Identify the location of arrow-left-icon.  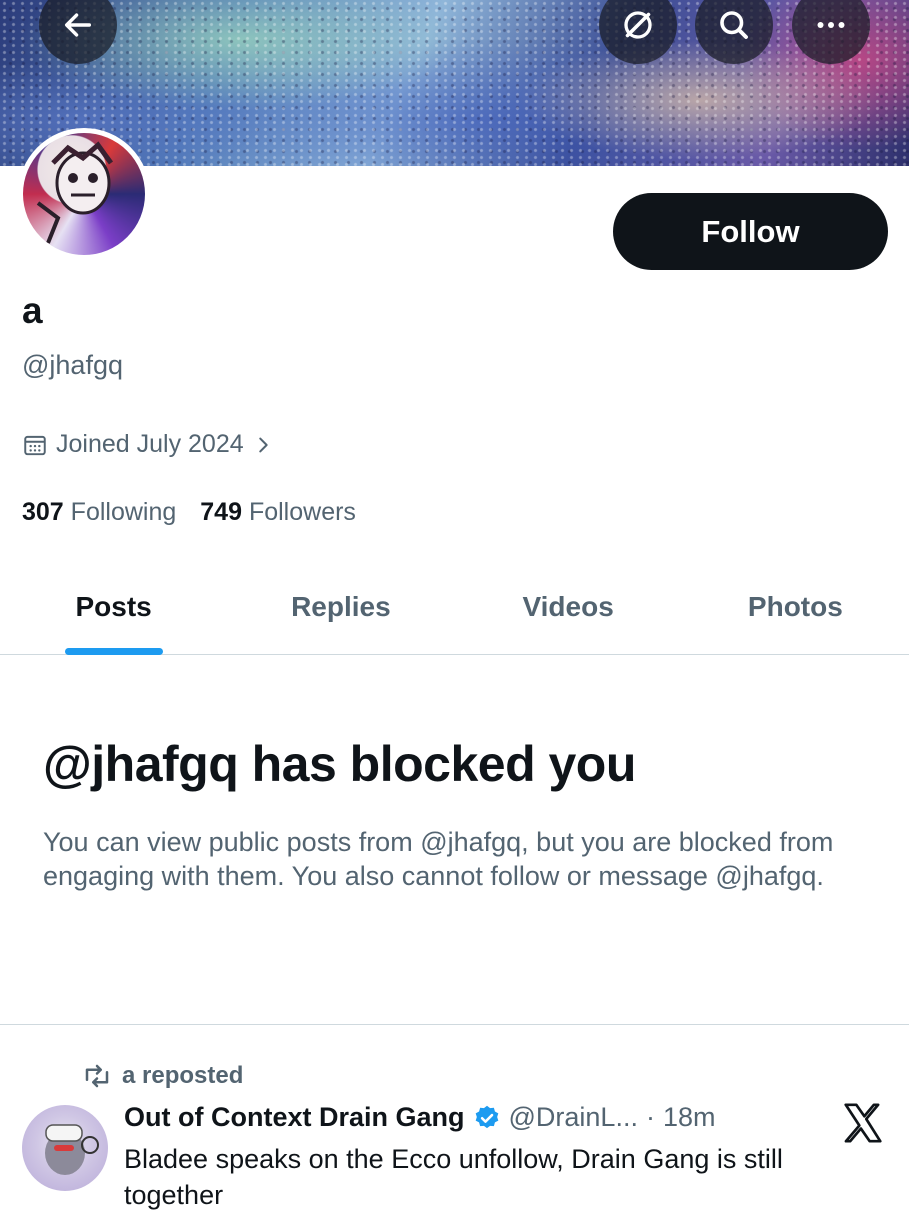
(78, 25).